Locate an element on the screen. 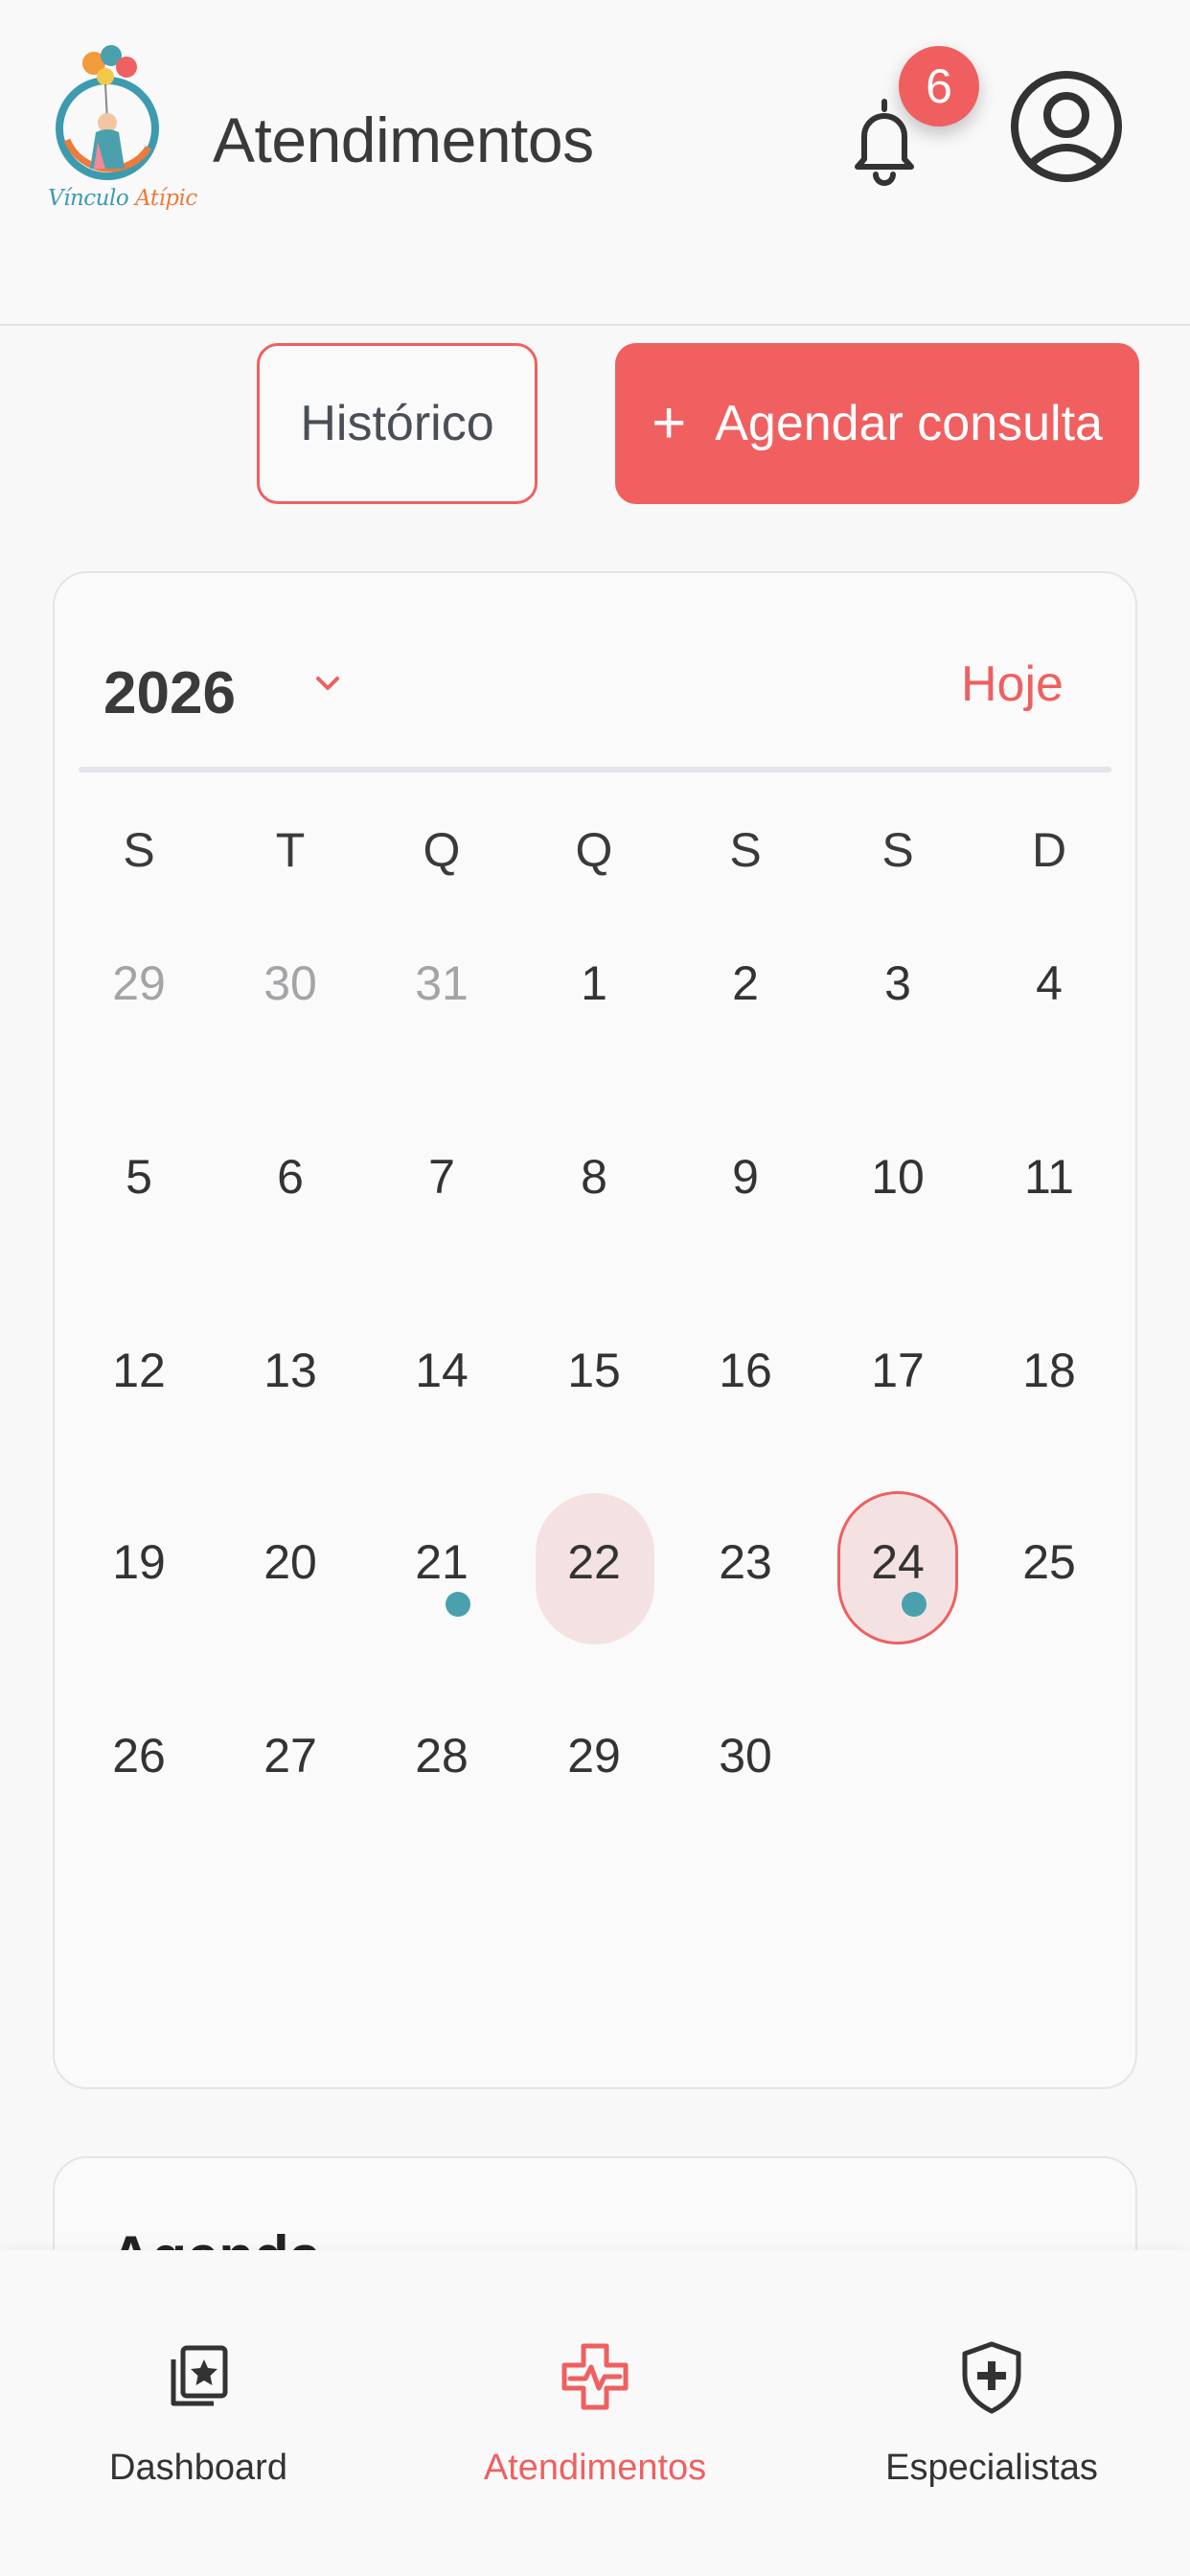 The height and width of the screenshot is (2576, 1190). calendar-day: 5 is located at coordinates (139, 1177).